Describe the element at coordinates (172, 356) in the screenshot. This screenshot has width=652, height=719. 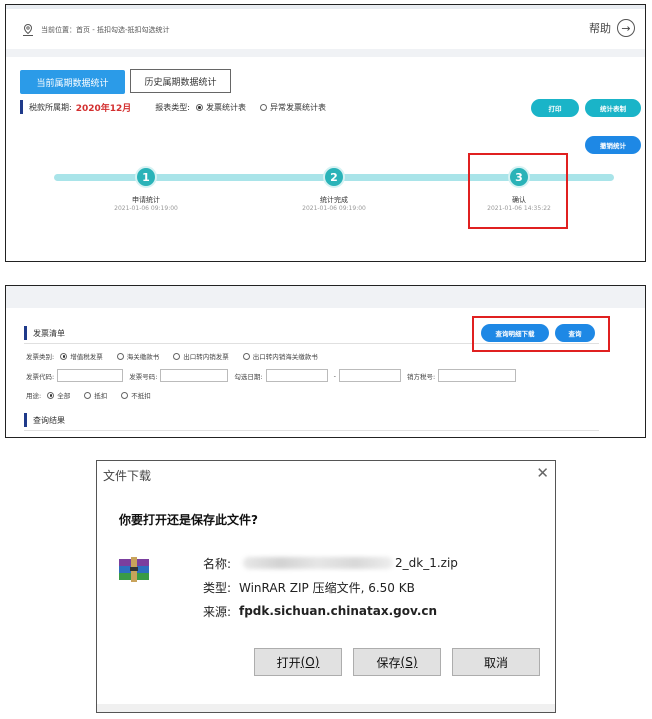
I see `invoice-type-row: 发票类别: 增值税发票 海关缴款书 出口转内销发票 出口转内销海关缴款书` at that location.